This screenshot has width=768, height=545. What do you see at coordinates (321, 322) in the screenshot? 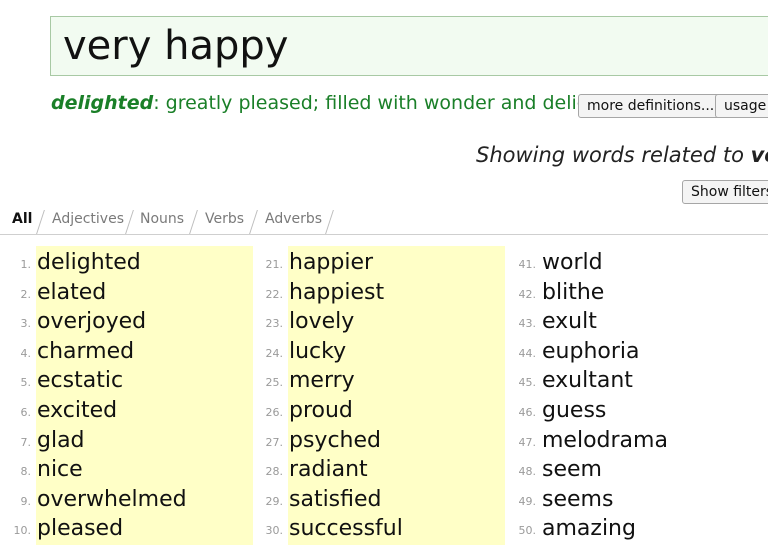
I see `result-word-link: lovely` at bounding box center [321, 322].